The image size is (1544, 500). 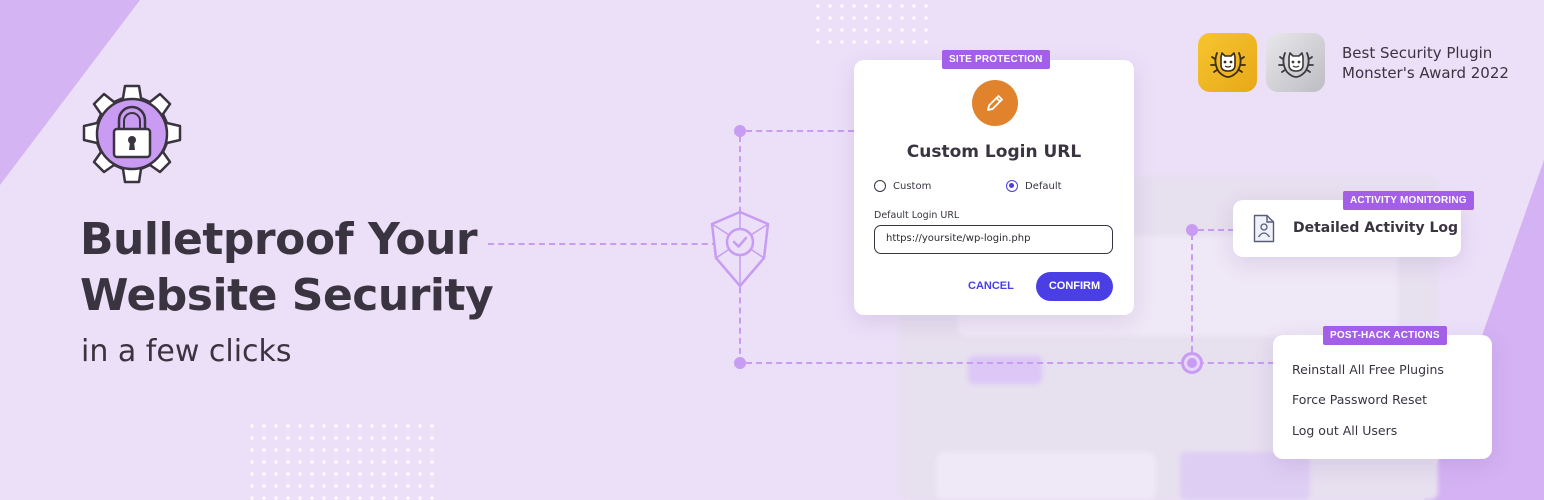 I want to click on dot-pattern-bottom, so click(x=341, y=460).